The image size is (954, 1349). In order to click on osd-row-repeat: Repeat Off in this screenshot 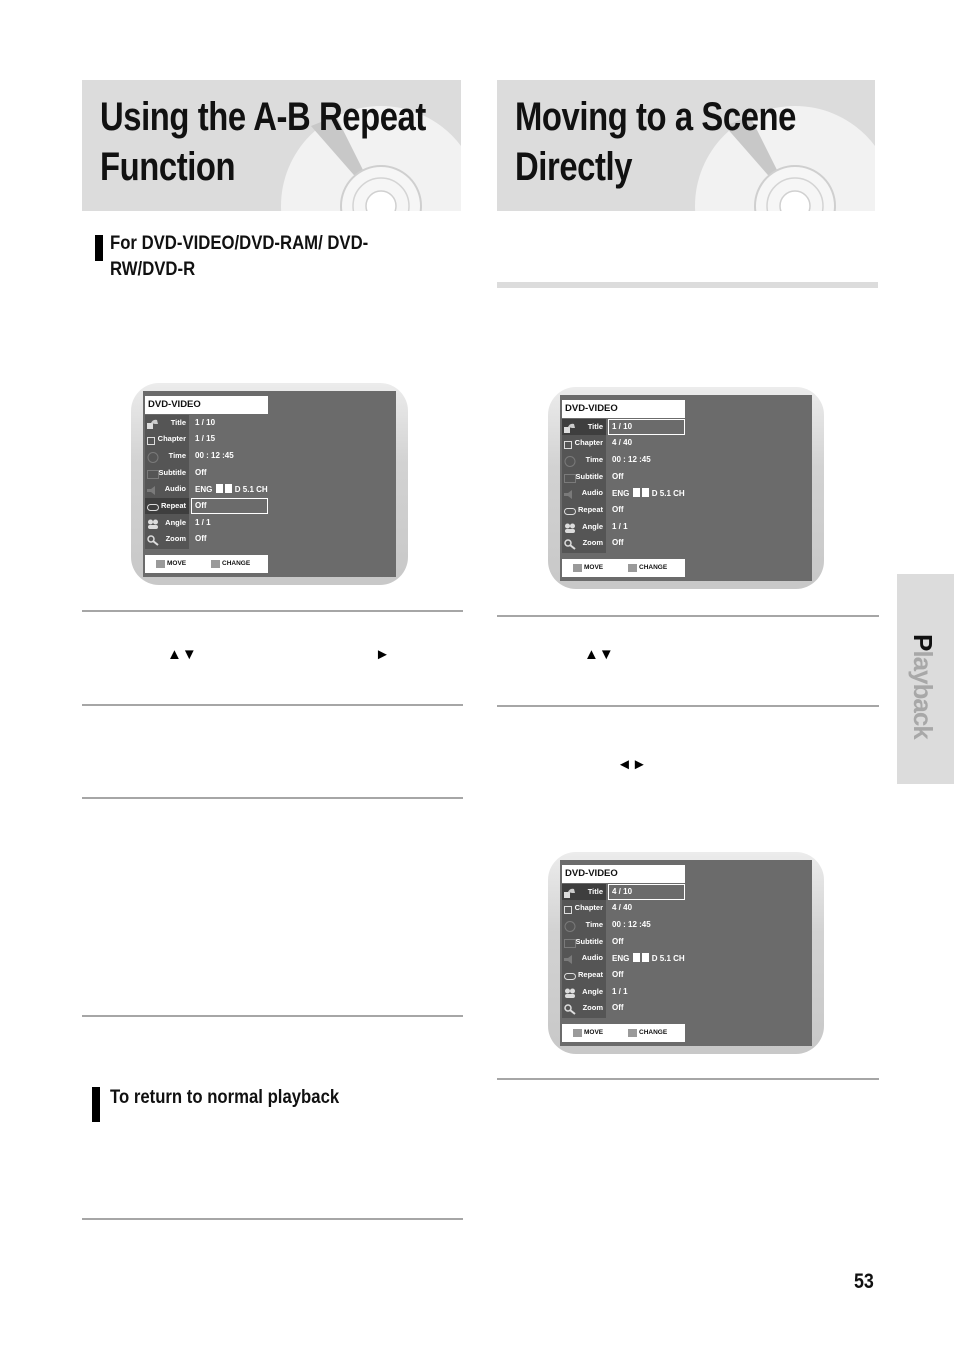, I will do `click(623, 510)`.